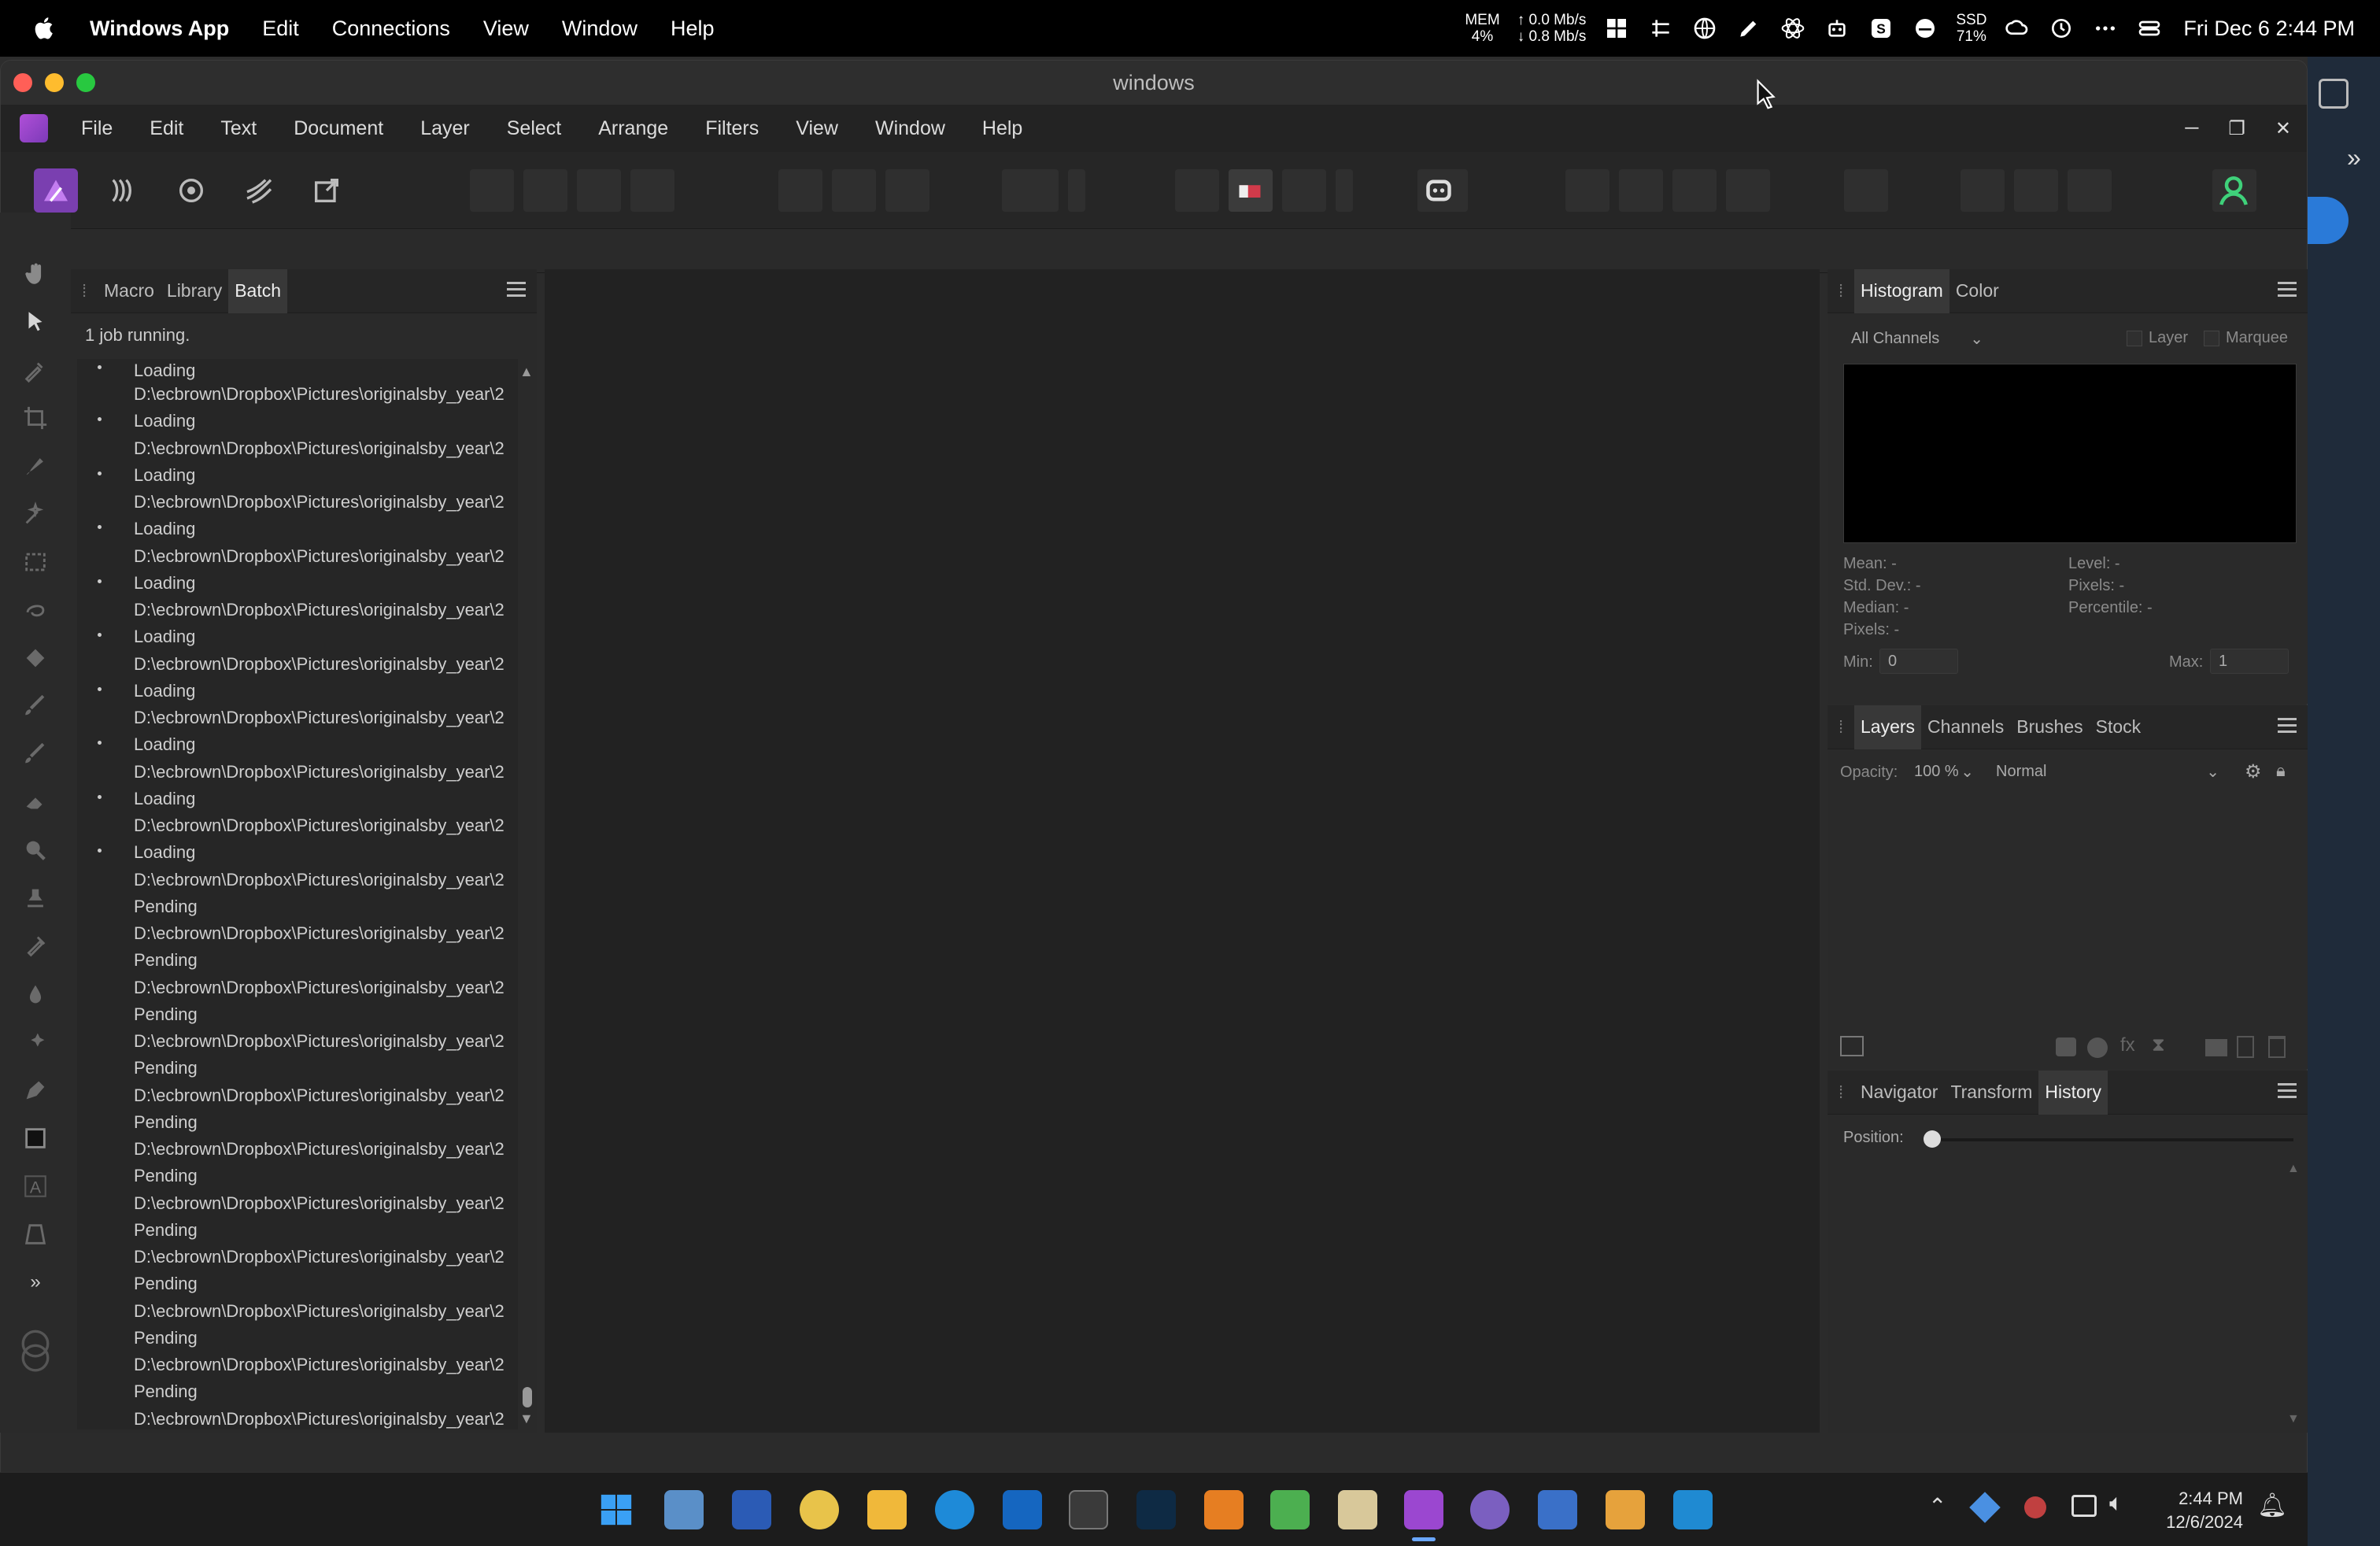  I want to click on job-list-scrollbar: ▲ ▼, so click(527, 894).